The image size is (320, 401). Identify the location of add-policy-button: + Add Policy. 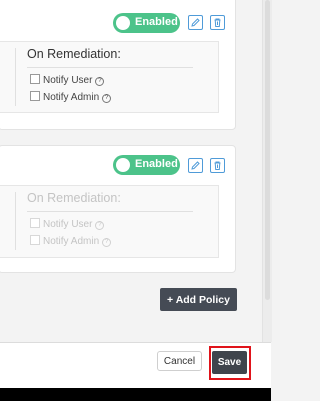
(198, 299).